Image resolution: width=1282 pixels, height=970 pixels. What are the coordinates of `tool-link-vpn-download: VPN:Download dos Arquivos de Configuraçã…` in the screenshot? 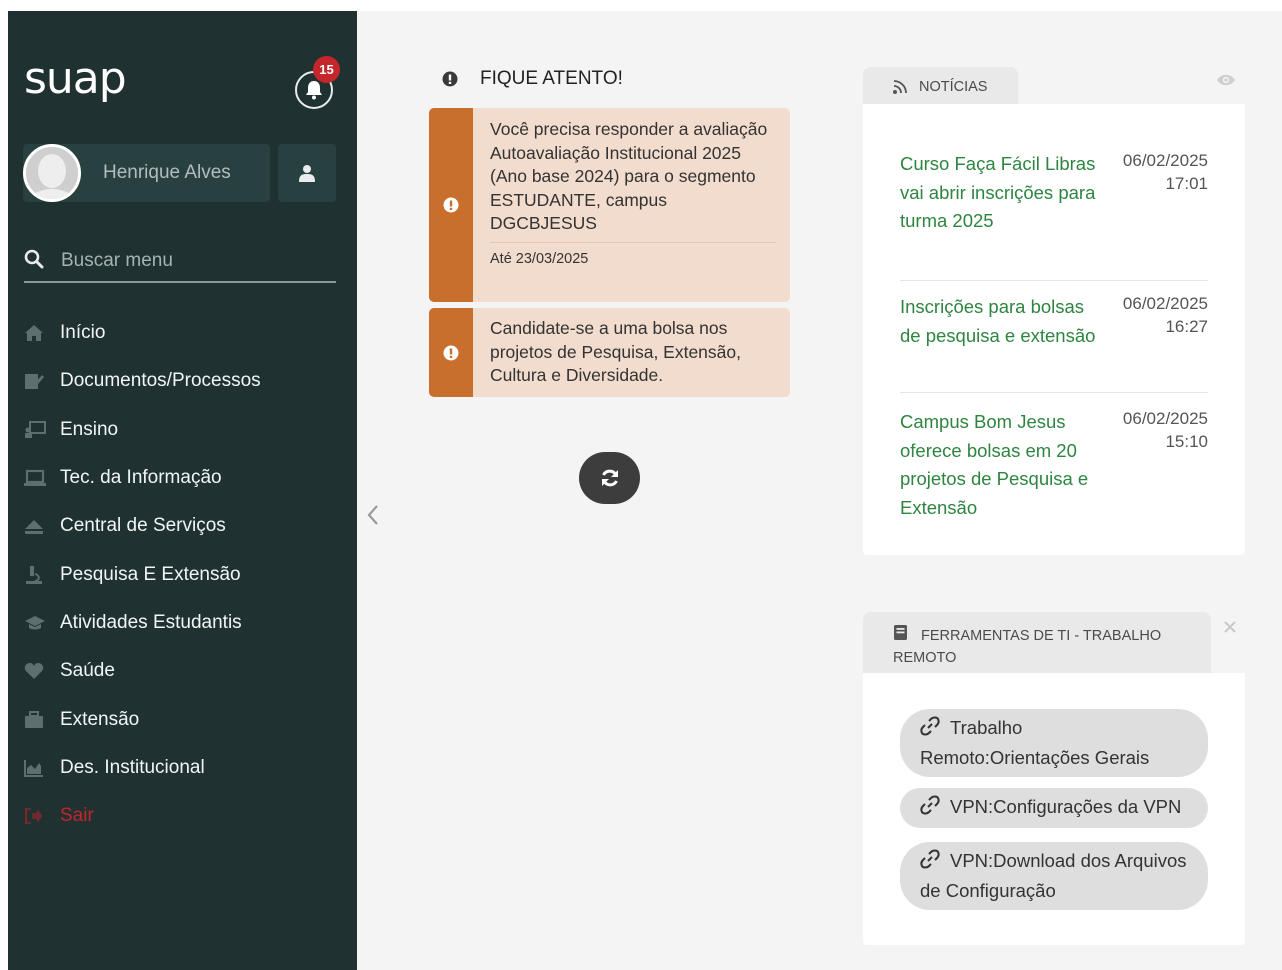 It's located at (1054, 876).